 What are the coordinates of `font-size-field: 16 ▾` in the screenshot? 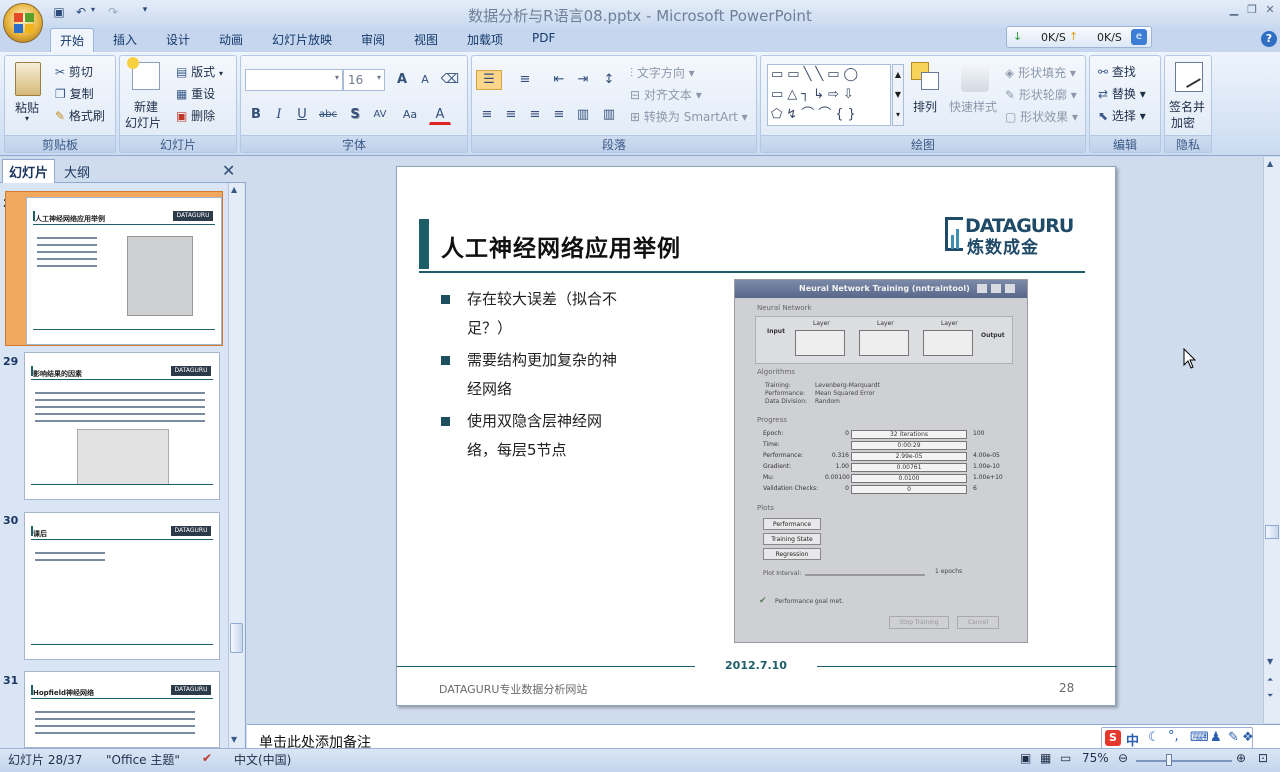 It's located at (364, 80).